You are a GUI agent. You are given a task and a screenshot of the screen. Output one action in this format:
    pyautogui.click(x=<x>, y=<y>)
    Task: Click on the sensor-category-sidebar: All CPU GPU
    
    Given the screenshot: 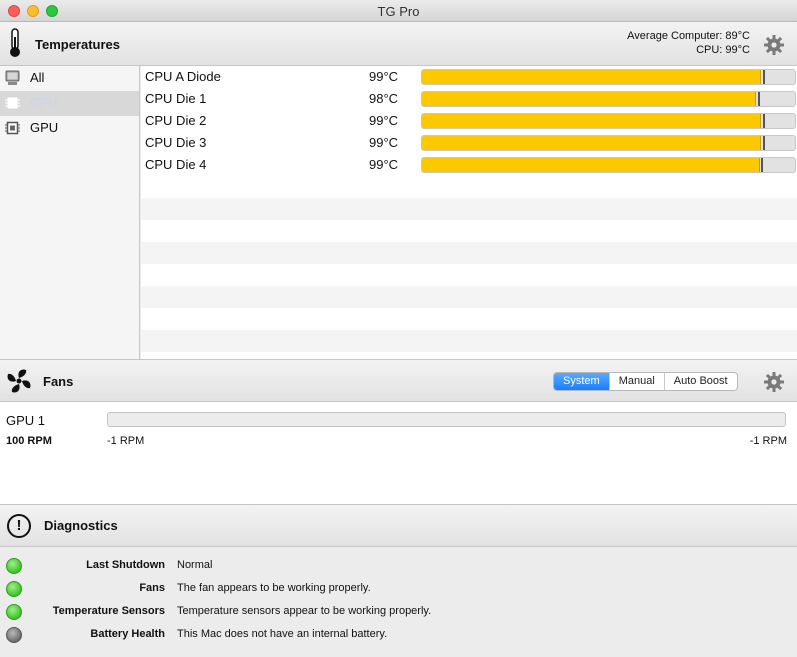 What is the action you would take?
    pyautogui.click(x=70, y=212)
    